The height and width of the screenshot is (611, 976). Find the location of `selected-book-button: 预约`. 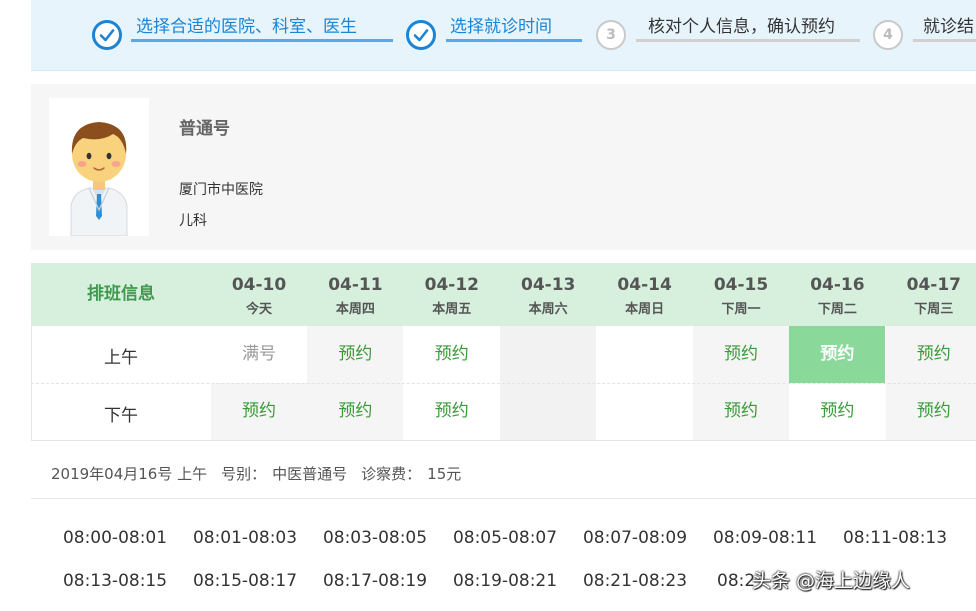

selected-book-button: 预约 is located at coordinates (837, 354).